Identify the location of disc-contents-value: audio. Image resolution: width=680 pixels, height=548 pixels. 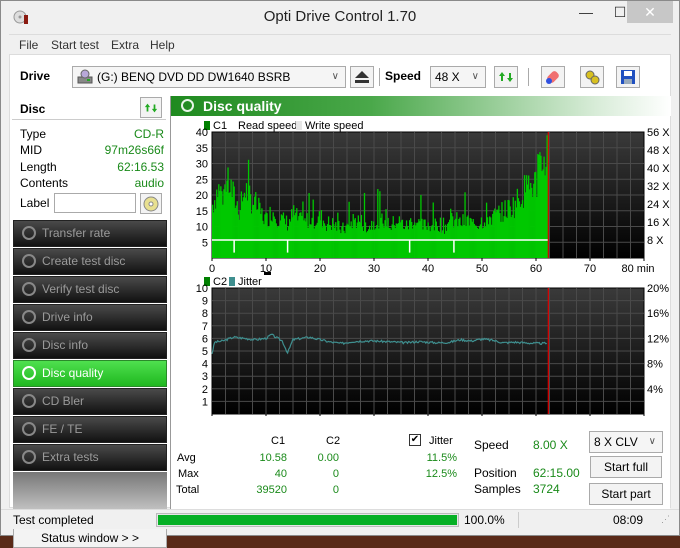
(149, 183).